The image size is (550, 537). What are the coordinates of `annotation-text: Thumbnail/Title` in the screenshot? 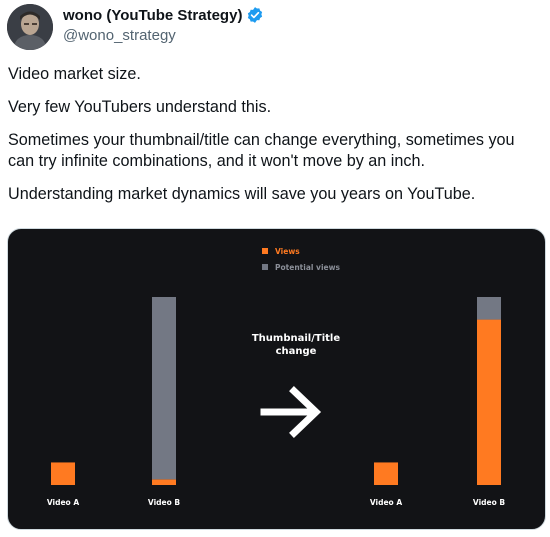 It's located at (296, 338).